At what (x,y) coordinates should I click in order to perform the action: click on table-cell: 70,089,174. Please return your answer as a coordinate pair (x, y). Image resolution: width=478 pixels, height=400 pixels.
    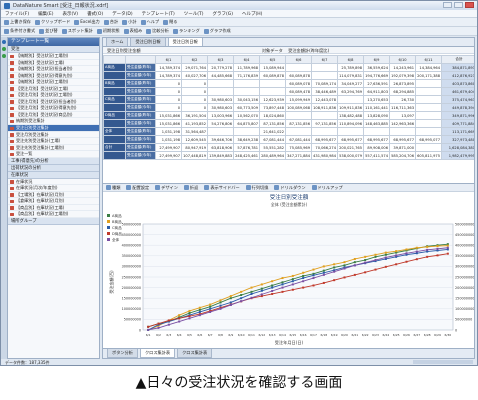
    Looking at the image, I should click on (324, 83).